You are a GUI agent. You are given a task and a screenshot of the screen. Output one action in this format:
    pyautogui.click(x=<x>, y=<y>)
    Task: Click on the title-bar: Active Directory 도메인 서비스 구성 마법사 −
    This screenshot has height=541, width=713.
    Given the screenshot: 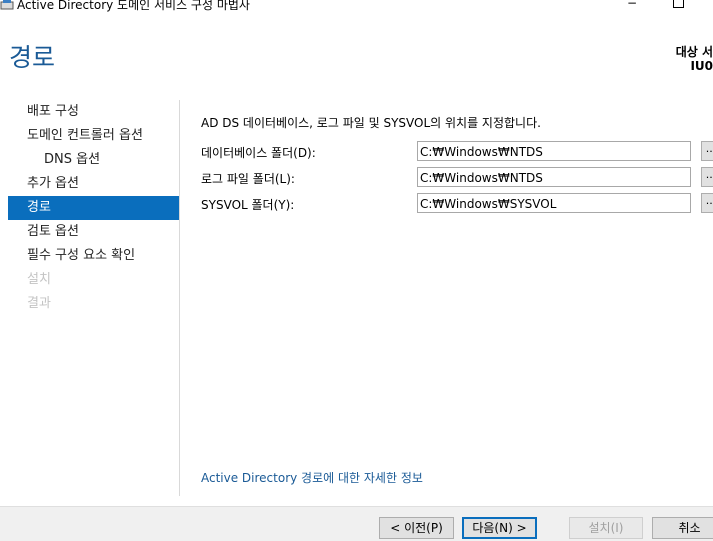 What is the action you would take?
    pyautogui.click(x=356, y=8)
    